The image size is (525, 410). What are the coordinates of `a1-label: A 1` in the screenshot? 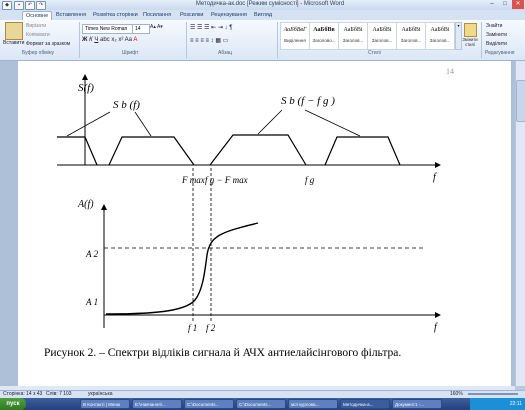 It's located at (91, 302).